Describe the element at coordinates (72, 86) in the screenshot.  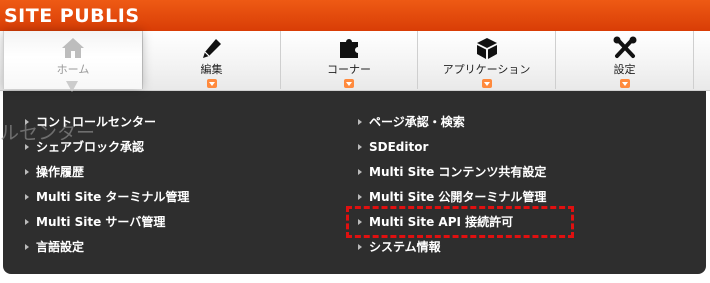
I see `active-tab-pointer-icon` at that location.